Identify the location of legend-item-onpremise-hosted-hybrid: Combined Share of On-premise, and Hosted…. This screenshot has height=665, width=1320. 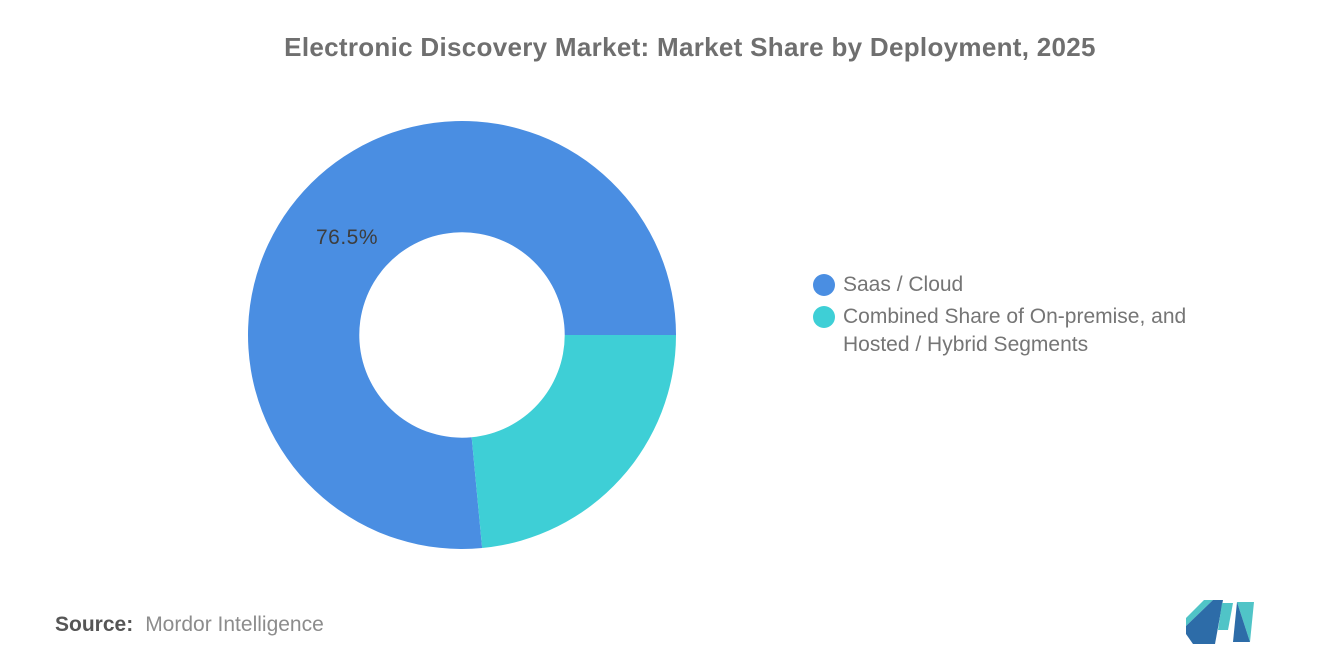
(999, 331).